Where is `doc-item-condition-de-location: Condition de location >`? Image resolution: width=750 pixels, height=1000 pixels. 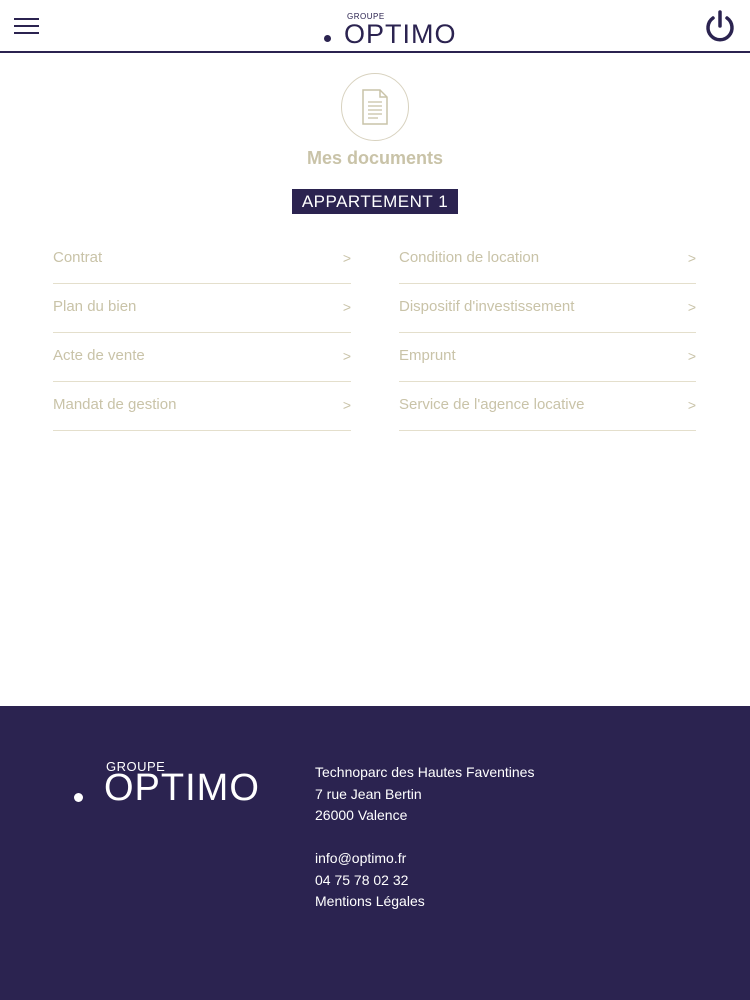
doc-item-condition-de-location: Condition de location > is located at coordinates (547, 259).